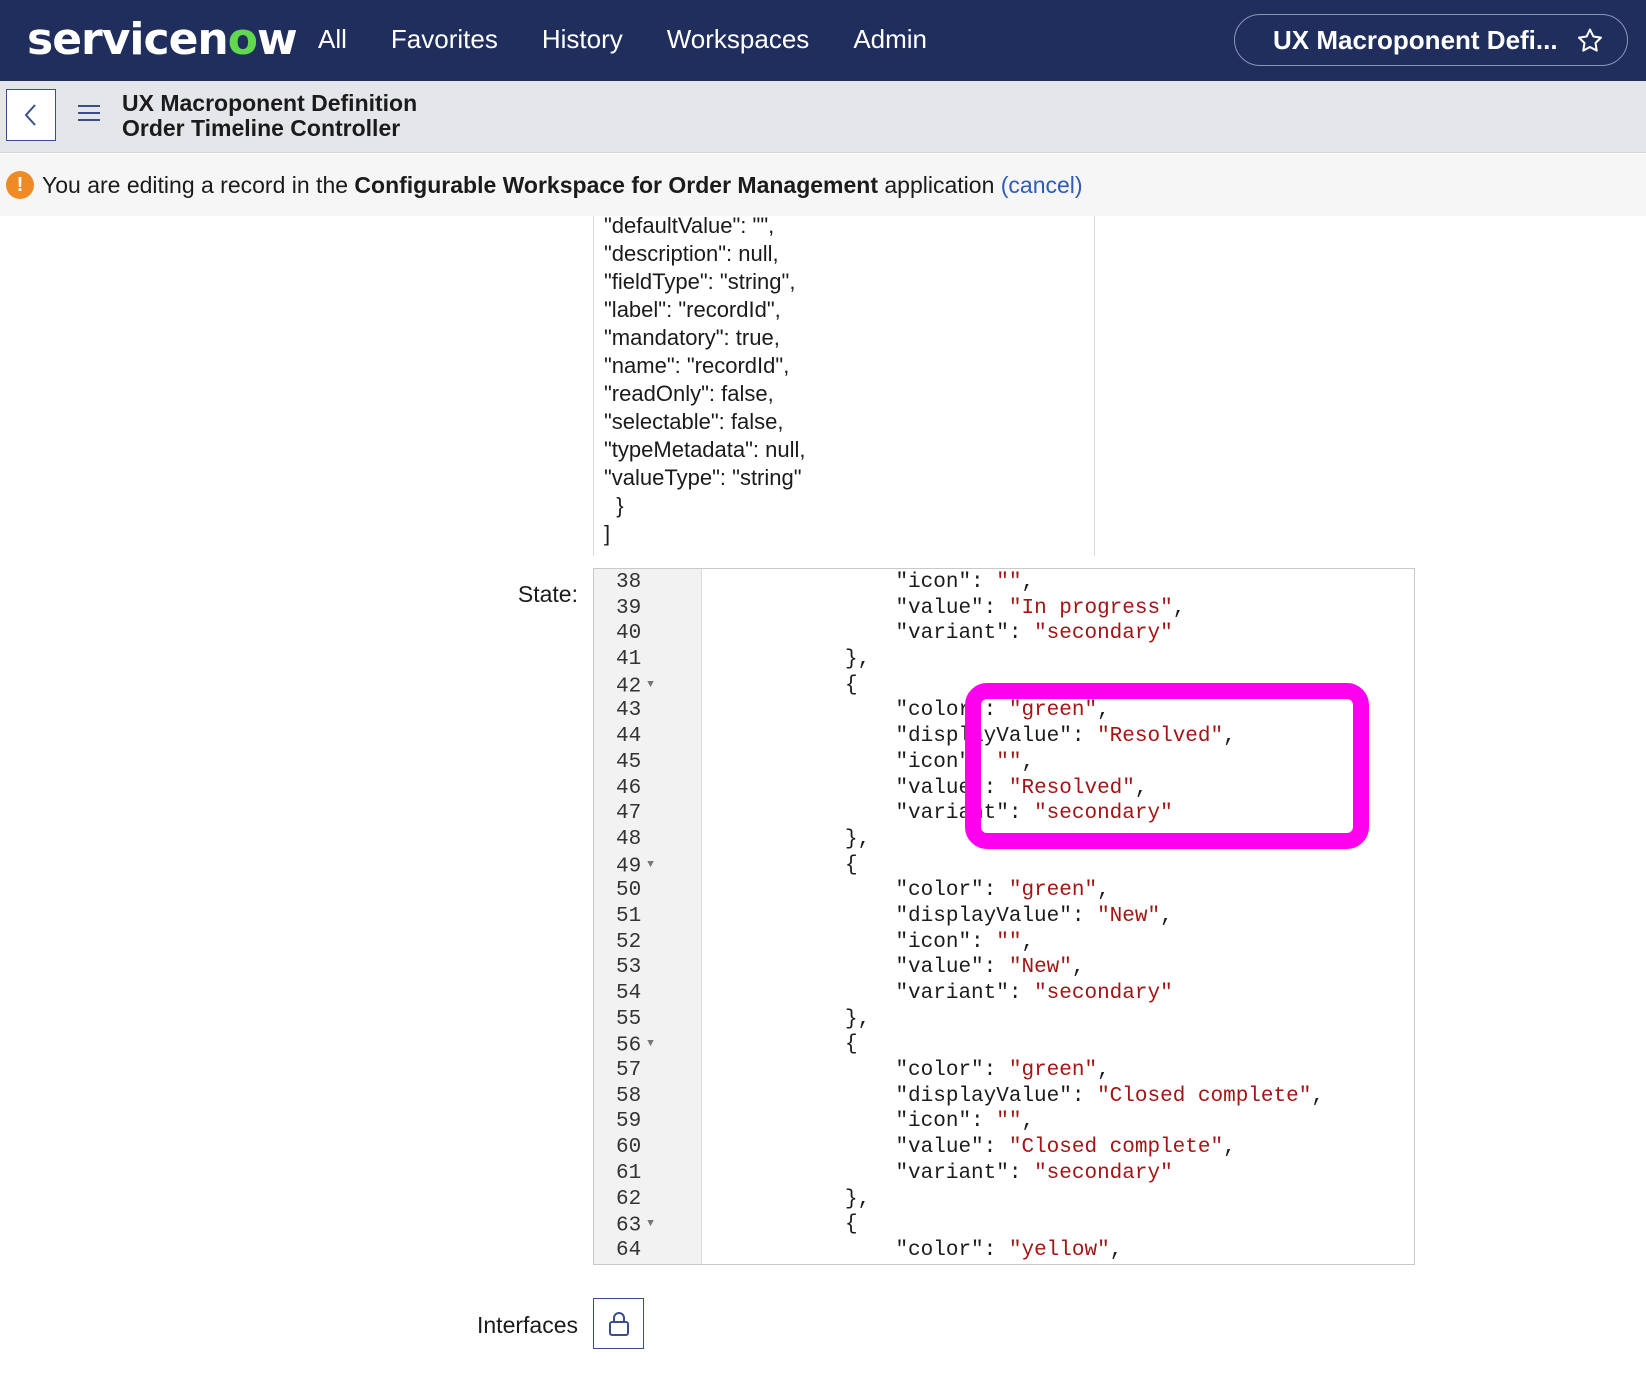 Image resolution: width=1646 pixels, height=1378 pixels. I want to click on nav-menu: All Favorites History Workspaces Admin, so click(644, 39).